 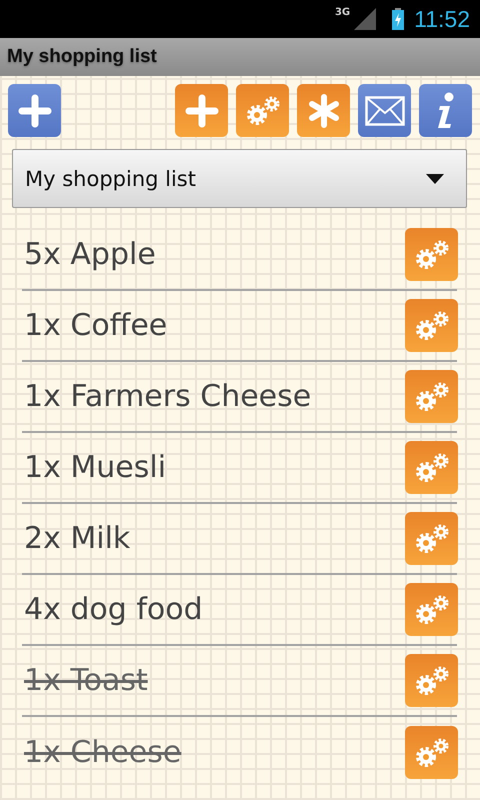 What do you see at coordinates (398, 19) in the screenshot?
I see `battery-icon` at bounding box center [398, 19].